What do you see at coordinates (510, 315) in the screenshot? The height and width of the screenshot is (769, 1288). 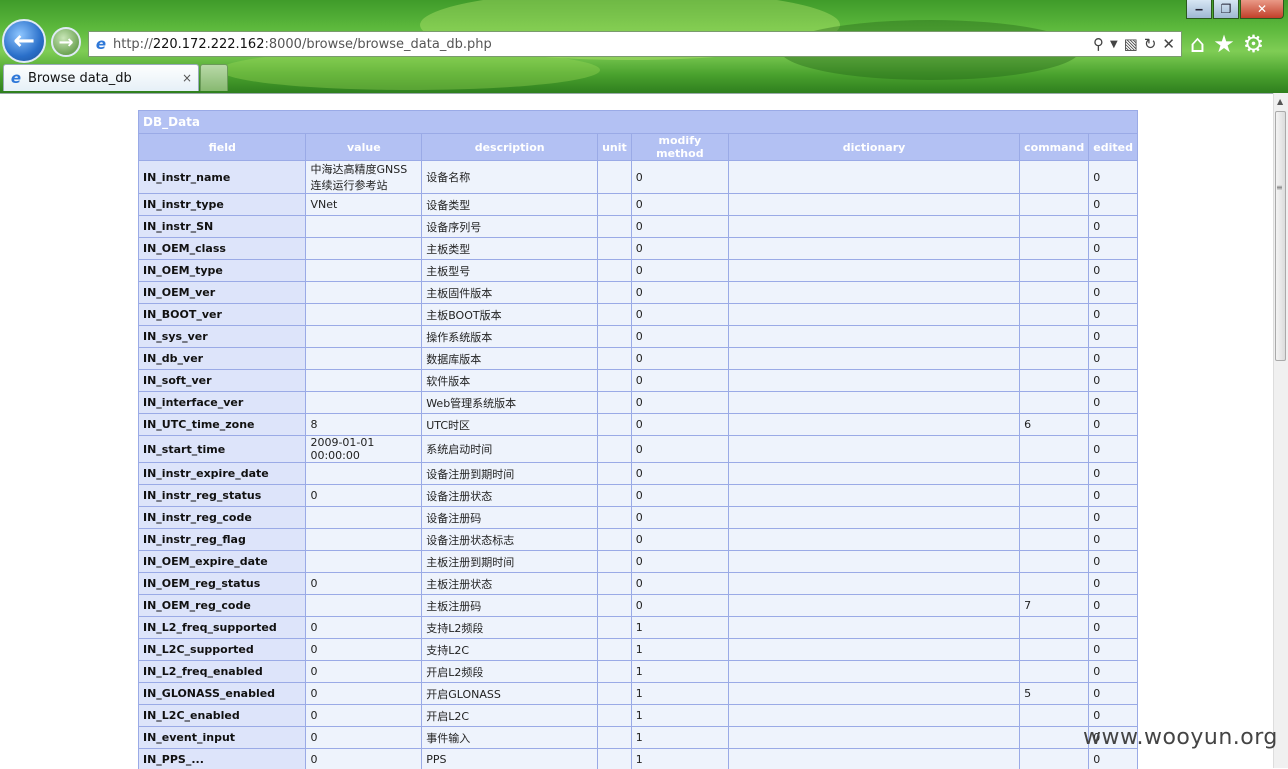 I see `table-cell: 主板BOOT版本` at bounding box center [510, 315].